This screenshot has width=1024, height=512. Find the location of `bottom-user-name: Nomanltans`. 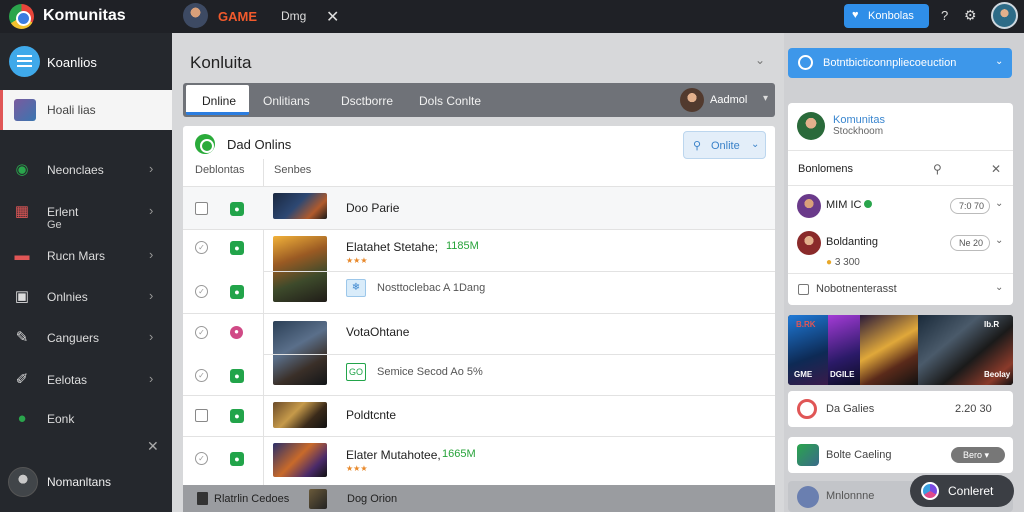

bottom-user-name: Nomanltans is located at coordinates (79, 482).